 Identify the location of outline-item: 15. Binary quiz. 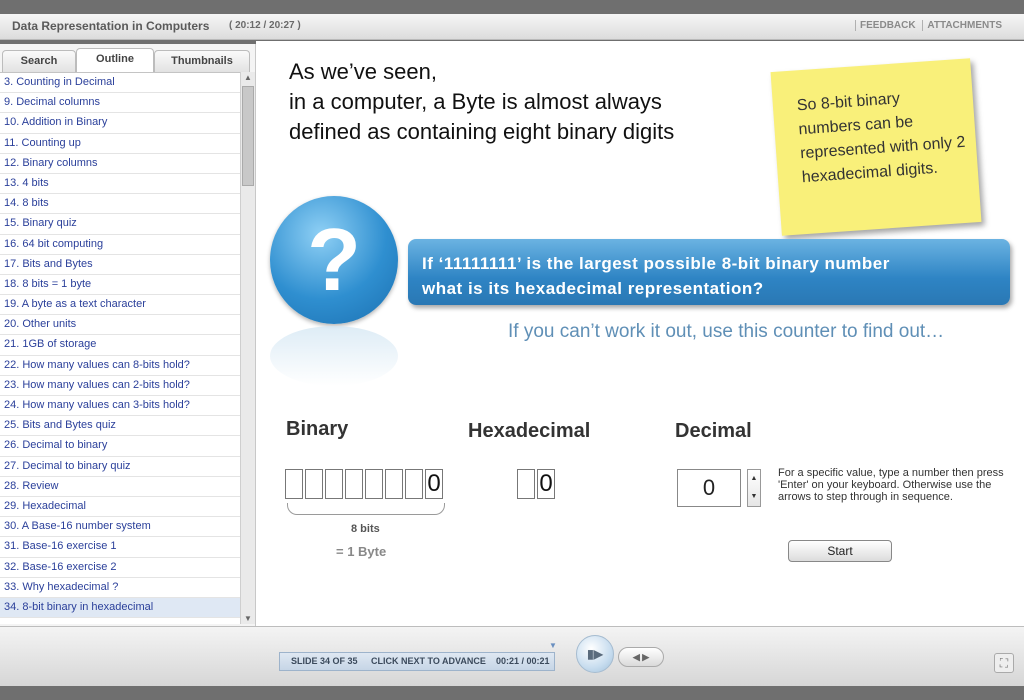
(120, 224).